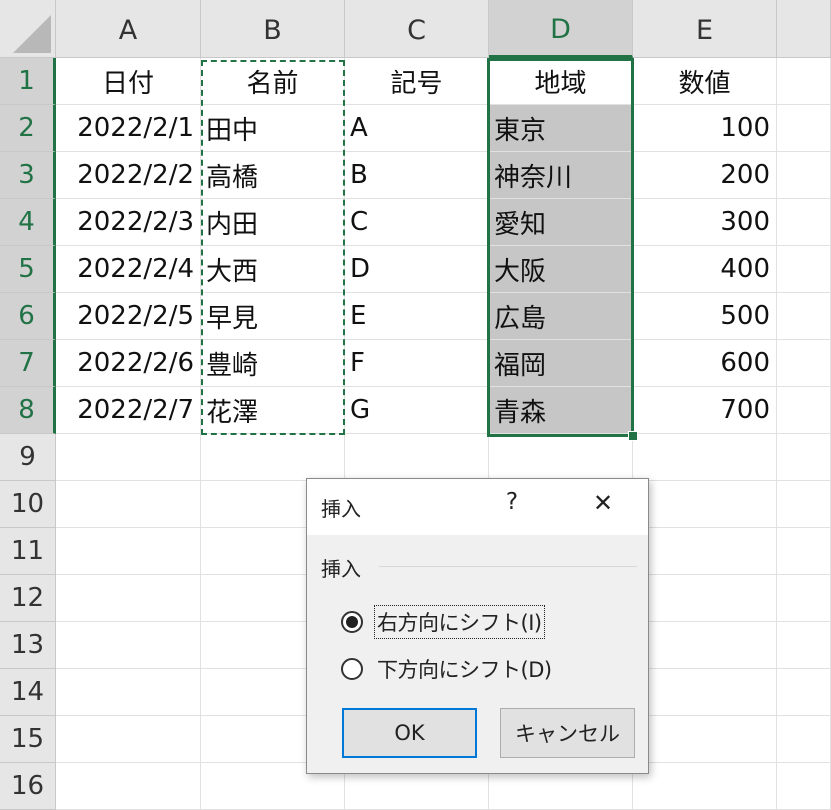 This screenshot has height=810, width=831. Describe the element at coordinates (705, 29) in the screenshot. I see `column-header-e: E` at that location.